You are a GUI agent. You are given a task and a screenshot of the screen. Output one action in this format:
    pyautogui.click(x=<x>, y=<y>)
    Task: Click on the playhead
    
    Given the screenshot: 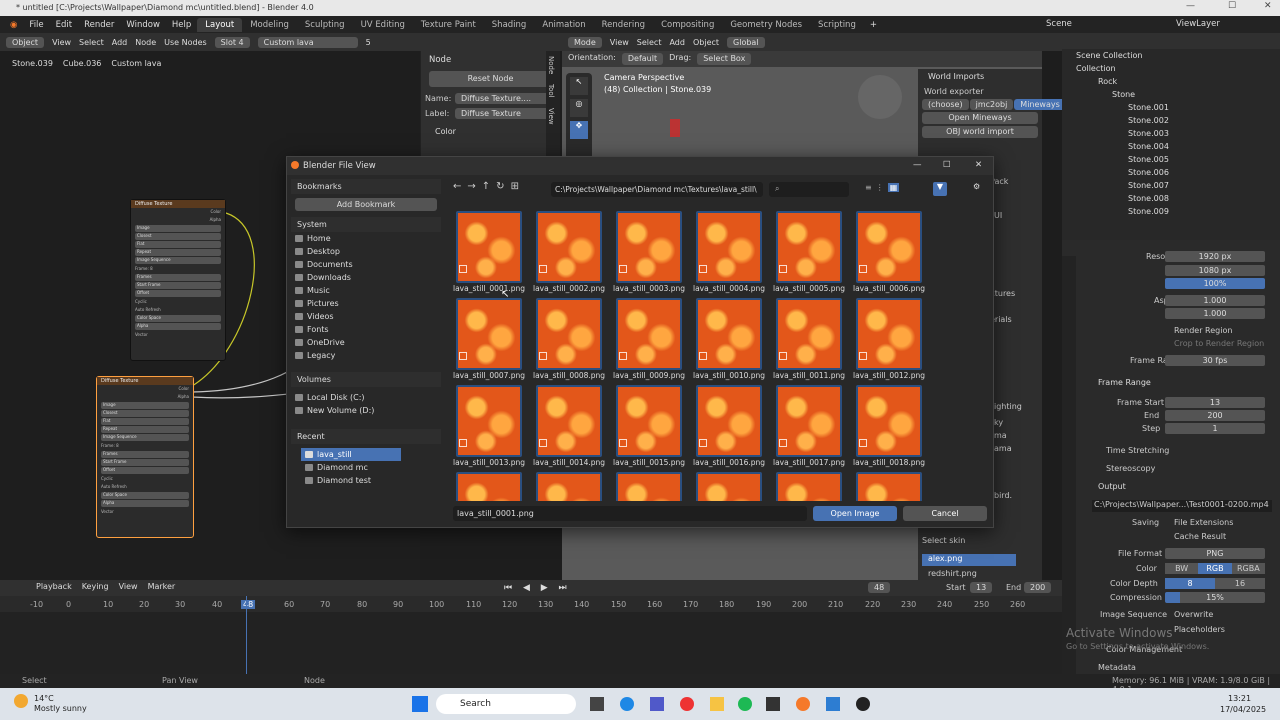 What is the action you would take?
    pyautogui.click(x=246, y=635)
    